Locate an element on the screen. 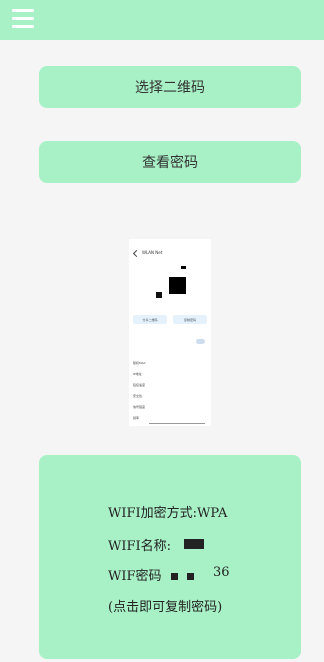  qr-code is located at coordinates (177, 285).